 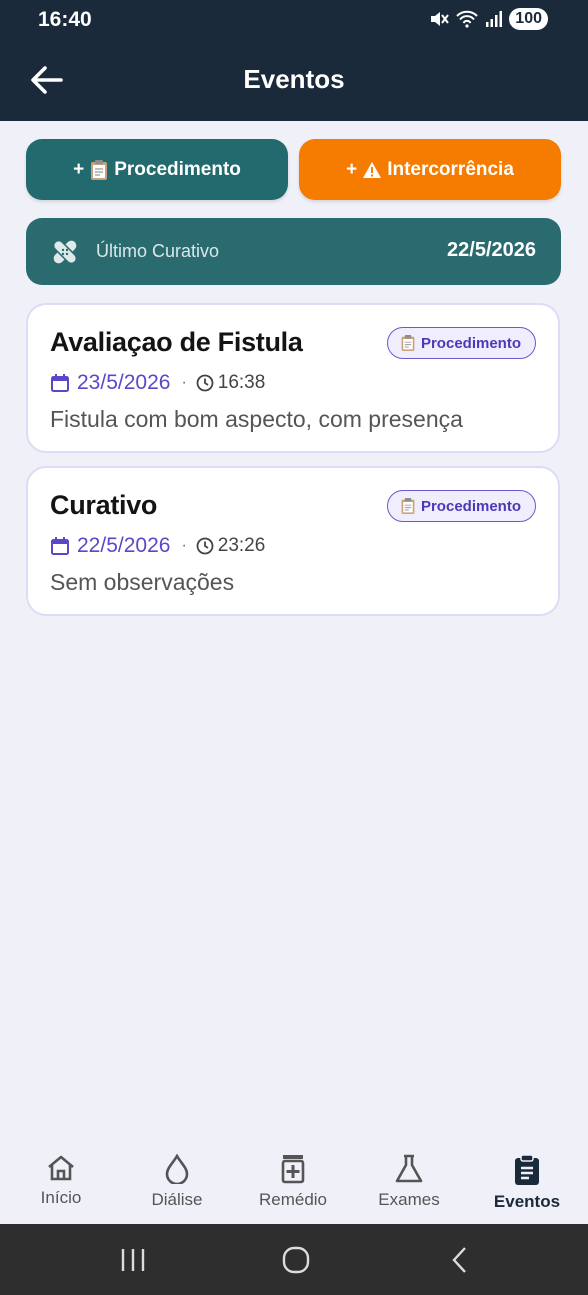 What do you see at coordinates (440, 19) in the screenshot?
I see `mute-icon` at bounding box center [440, 19].